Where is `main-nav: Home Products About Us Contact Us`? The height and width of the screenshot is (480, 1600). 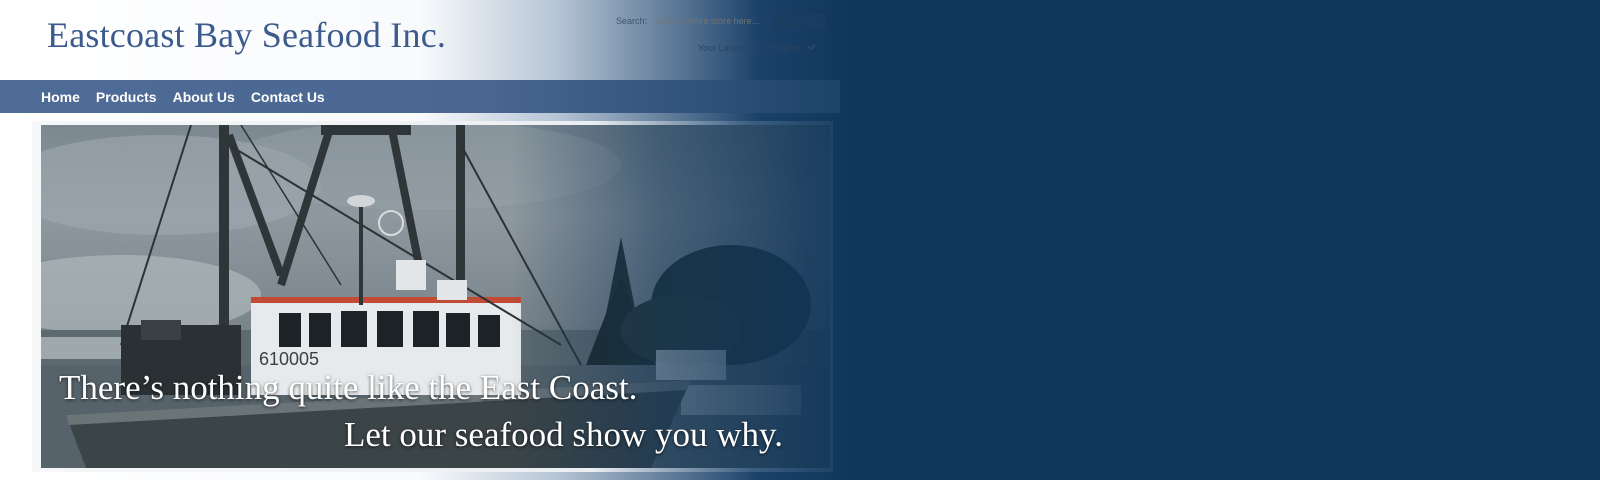 main-nav: Home Products About Us Contact Us is located at coordinates (420, 96).